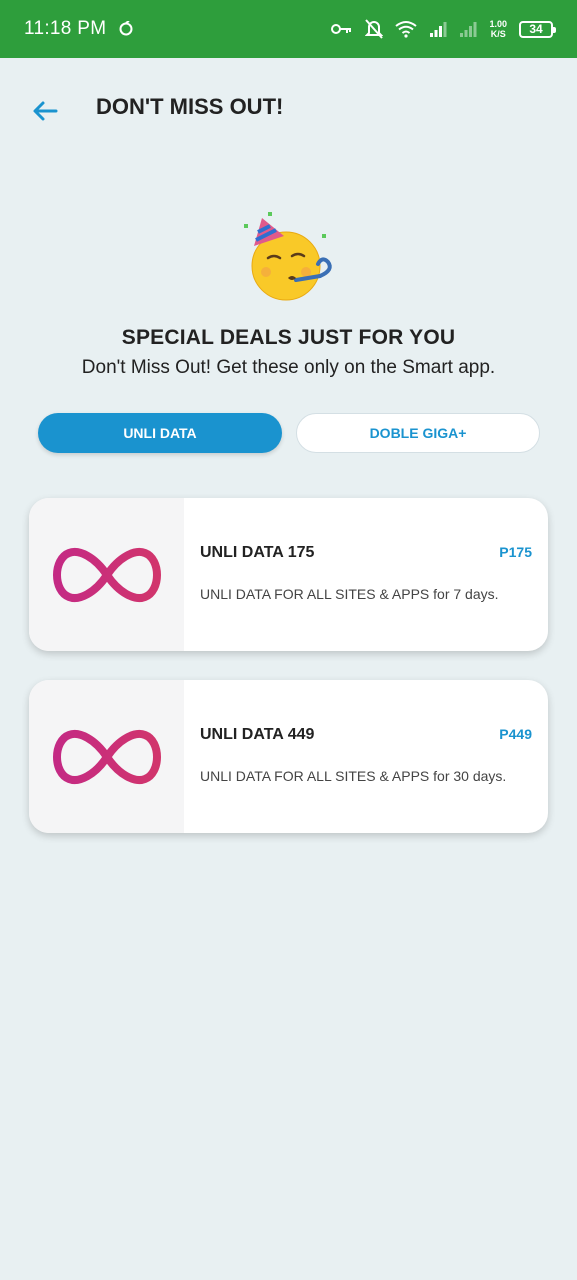  I want to click on network-speed-value: 1.00, so click(498, 24).